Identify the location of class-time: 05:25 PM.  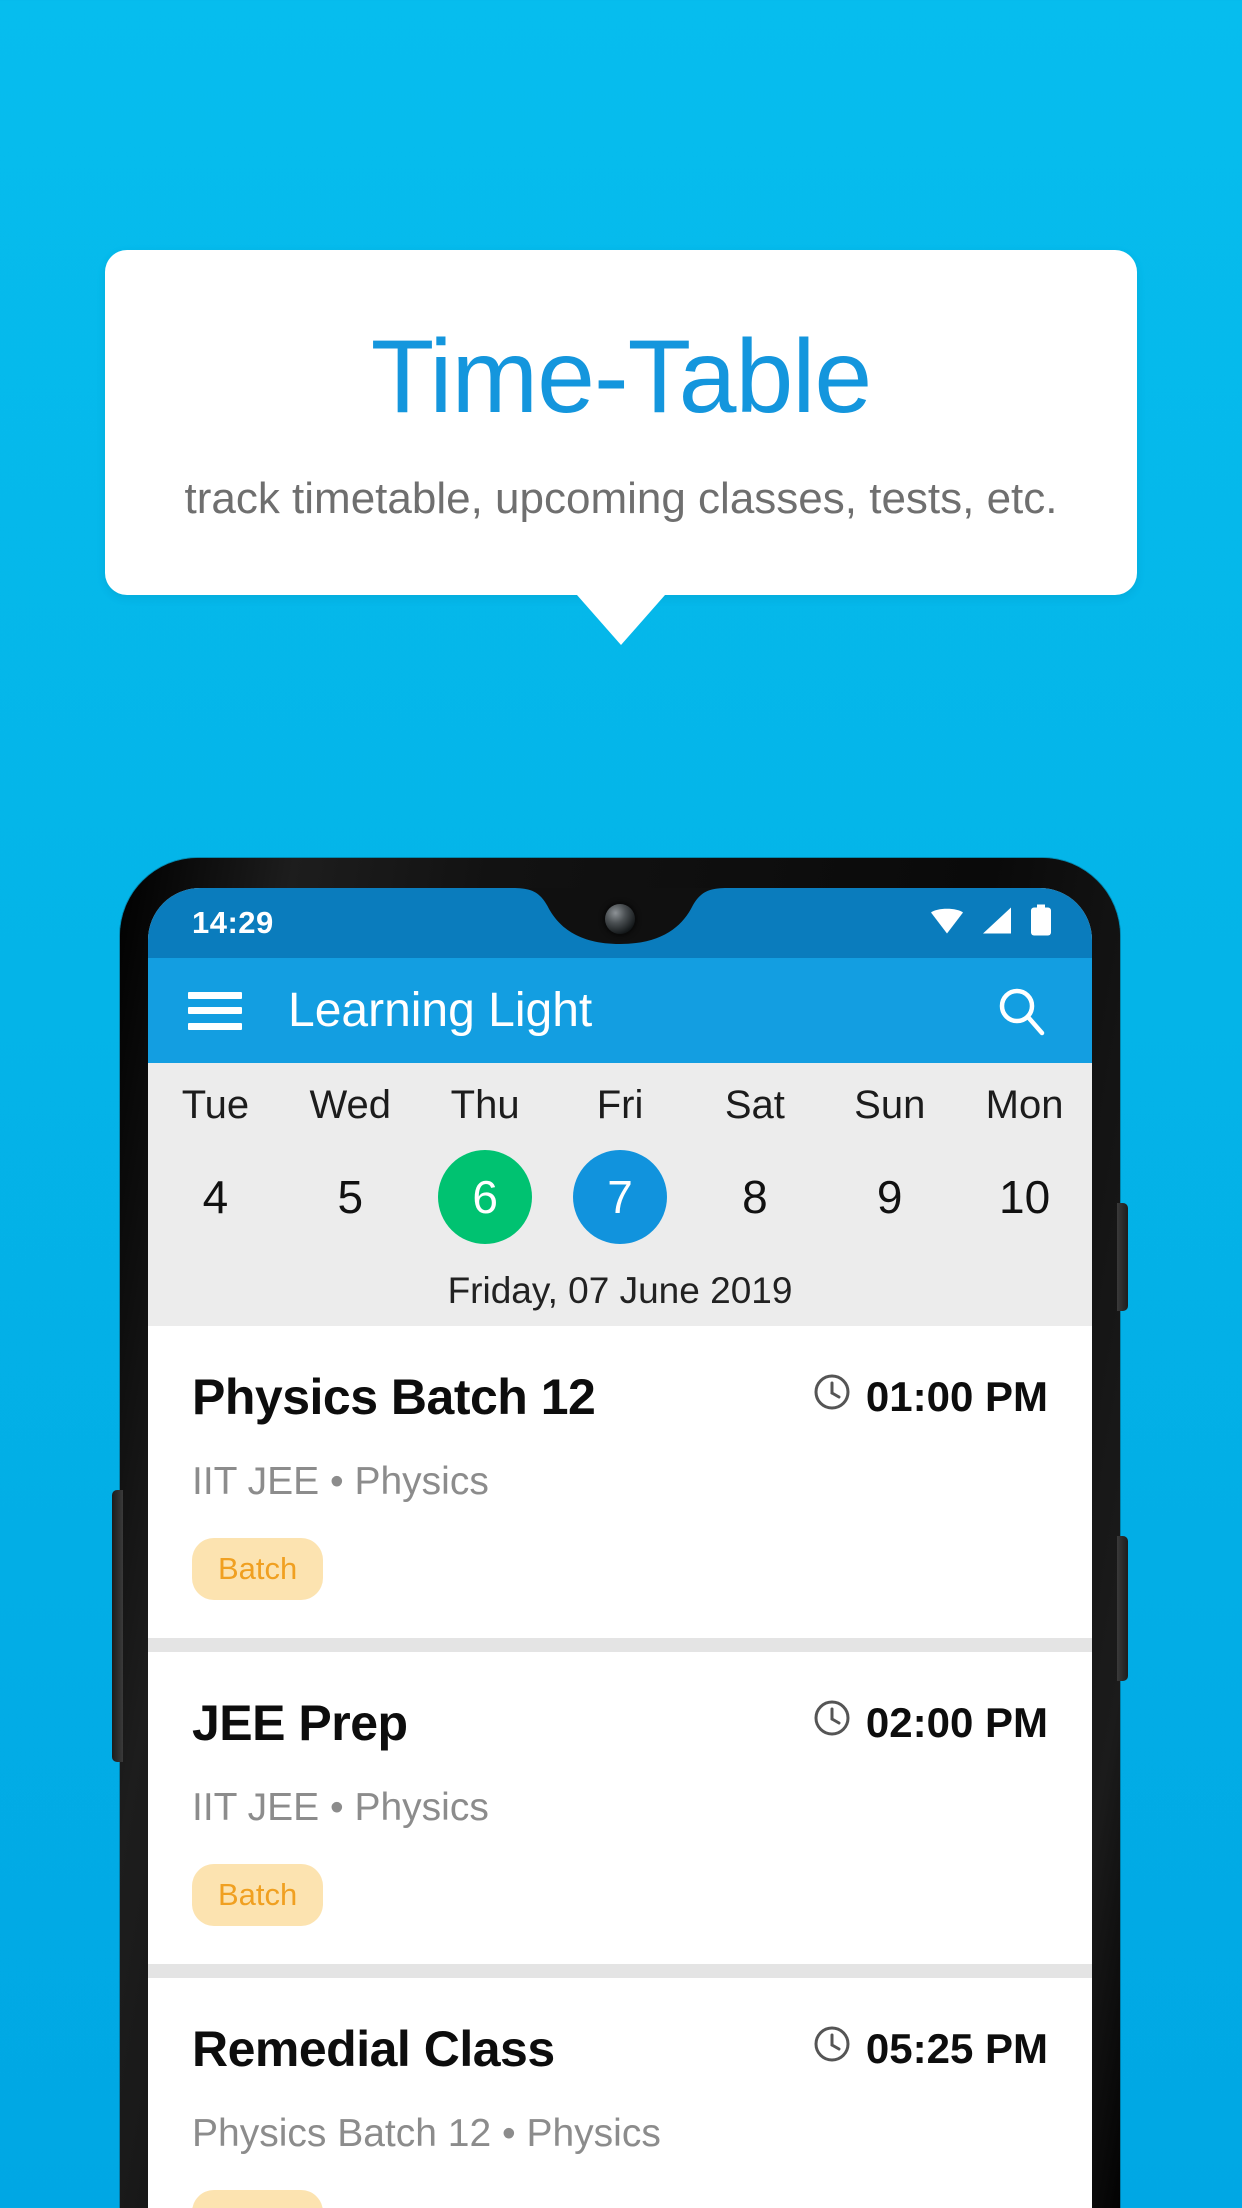
(930, 2049).